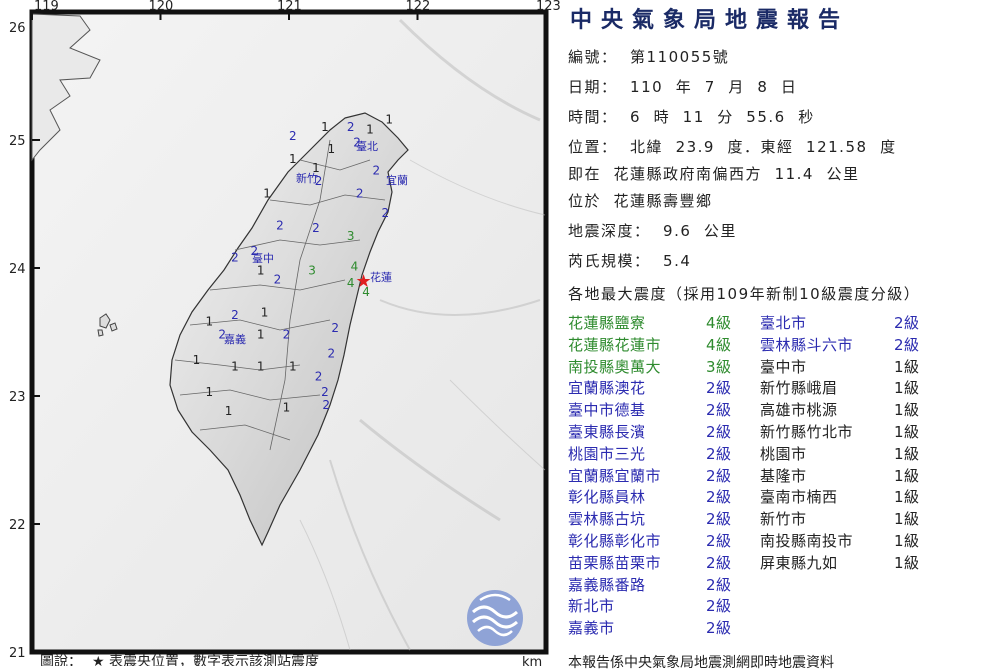  What do you see at coordinates (289, 7) in the screenshot?
I see `lon-tick-label: 121` at bounding box center [289, 7].